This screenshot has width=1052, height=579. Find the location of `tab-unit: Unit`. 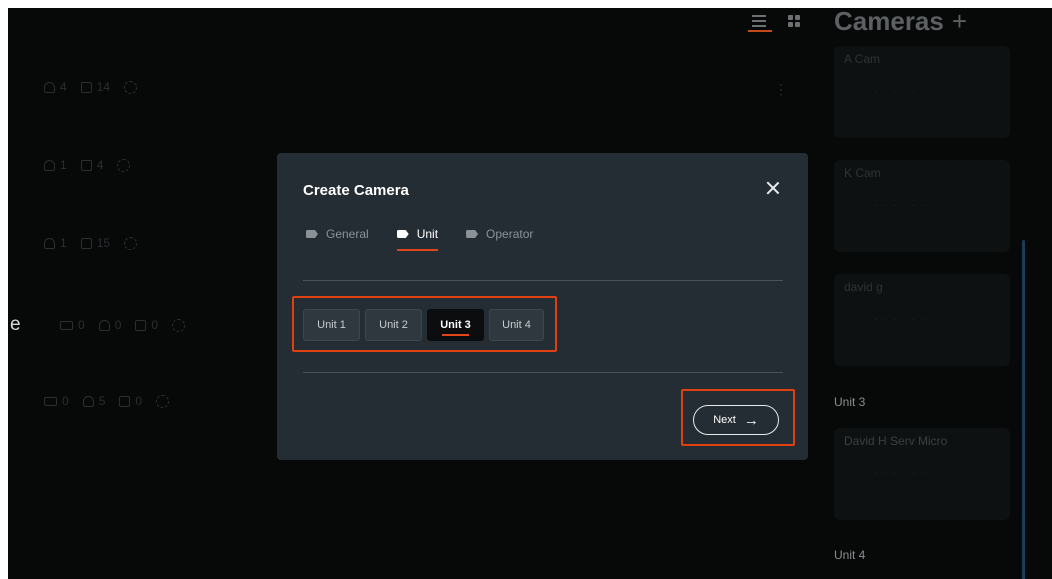

tab-unit: Unit is located at coordinates (417, 239).